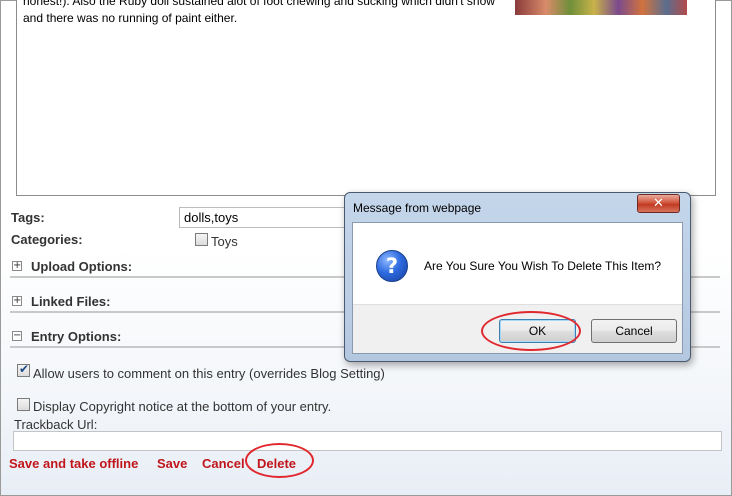 The image size is (732, 496). What do you see at coordinates (601, 7) in the screenshot?
I see `editor-image` at bounding box center [601, 7].